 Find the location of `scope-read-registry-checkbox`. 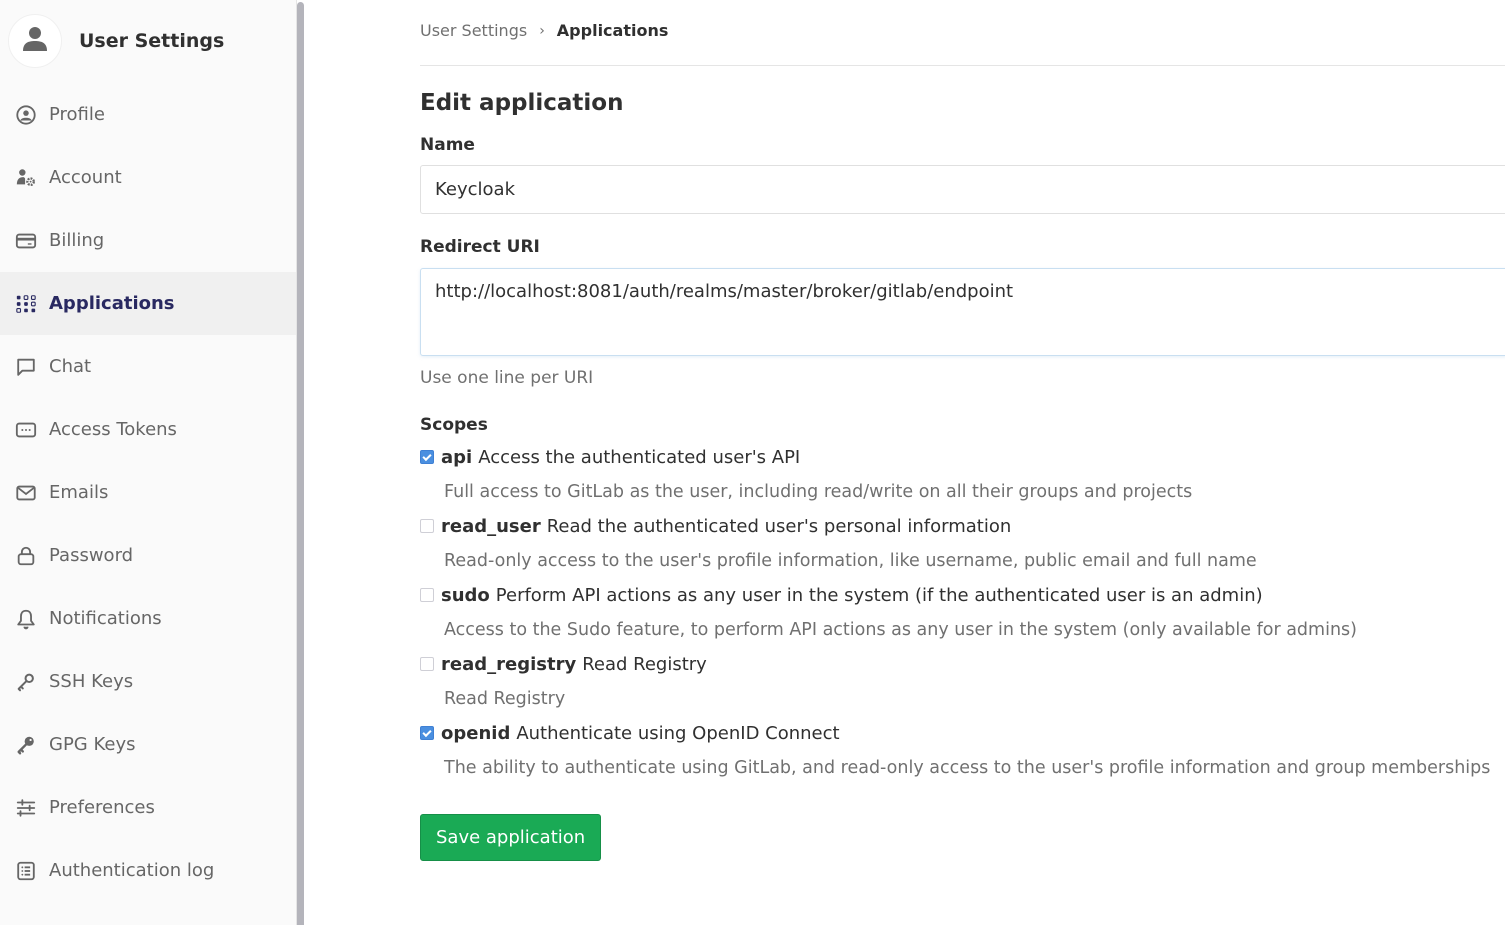

scope-read-registry-checkbox is located at coordinates (427, 664).